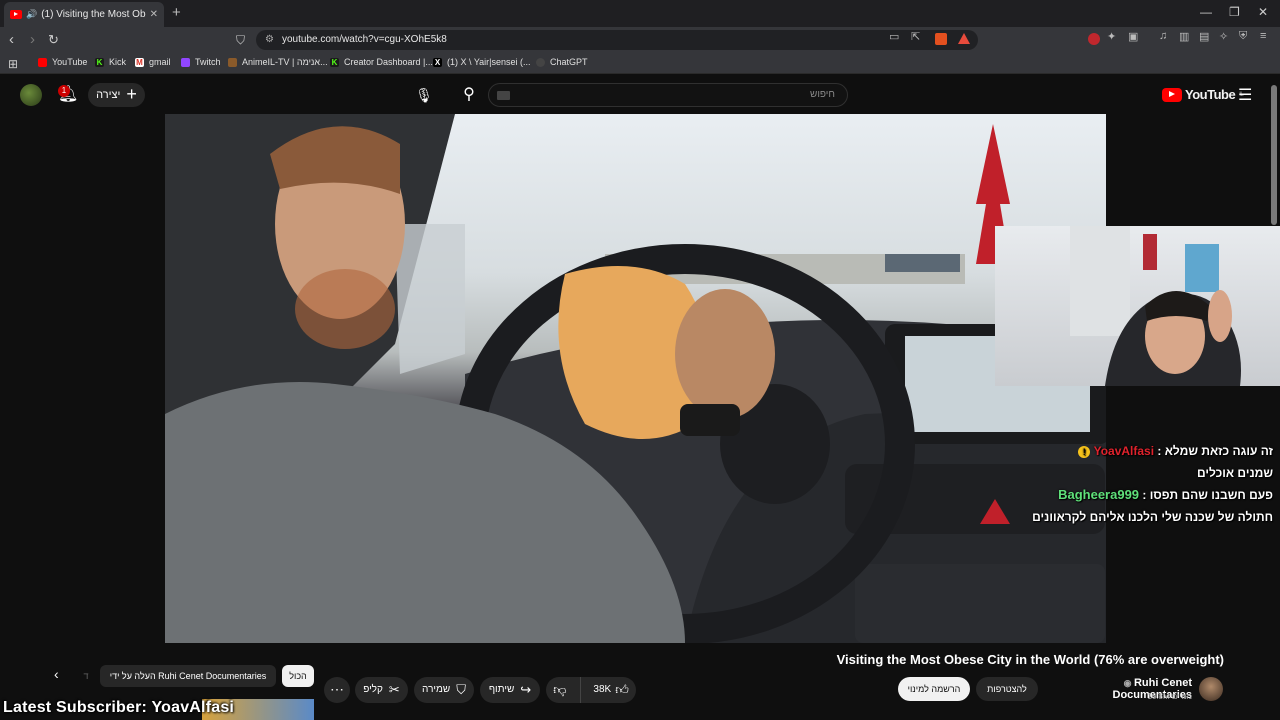 The height and width of the screenshot is (720, 1280). What do you see at coordinates (201, 62) in the screenshot?
I see `bookmark-twitch: Twitch` at bounding box center [201, 62].